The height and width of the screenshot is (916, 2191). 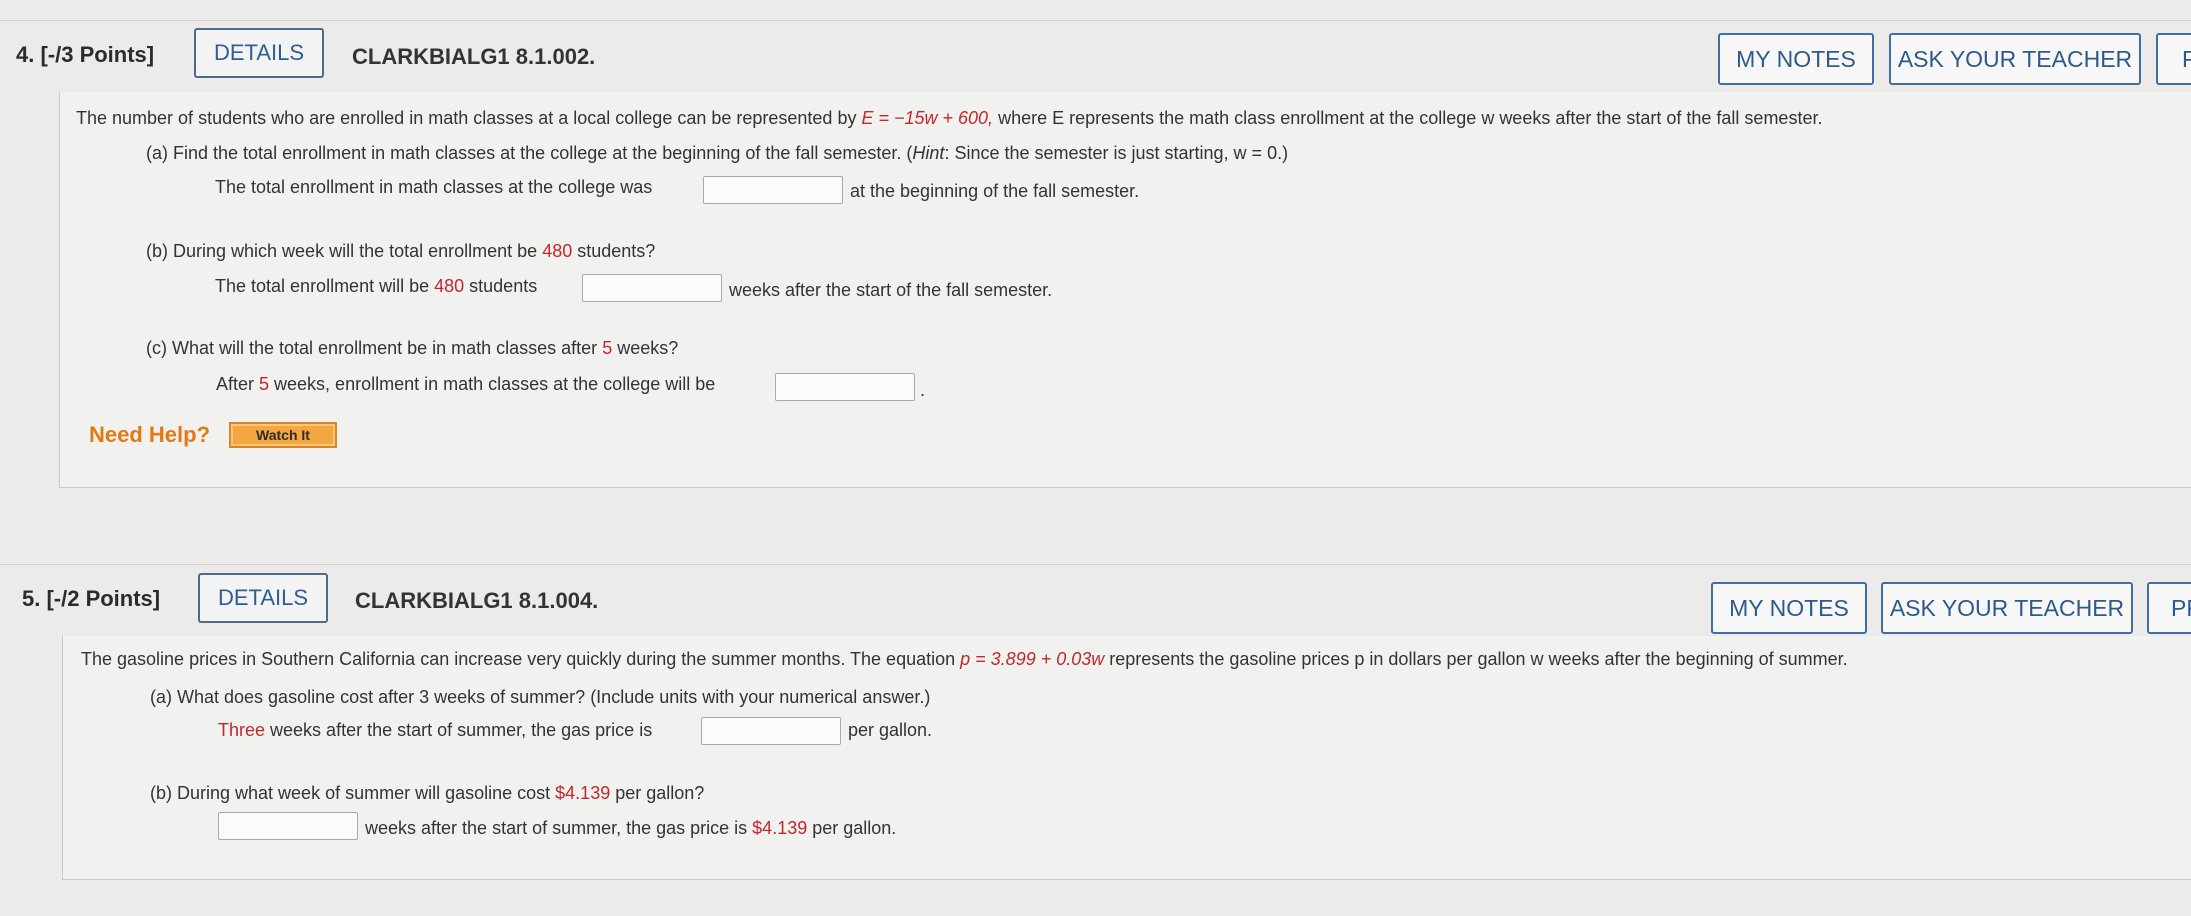 I want to click on part-a-suffix: per gallon., so click(x=890, y=730).